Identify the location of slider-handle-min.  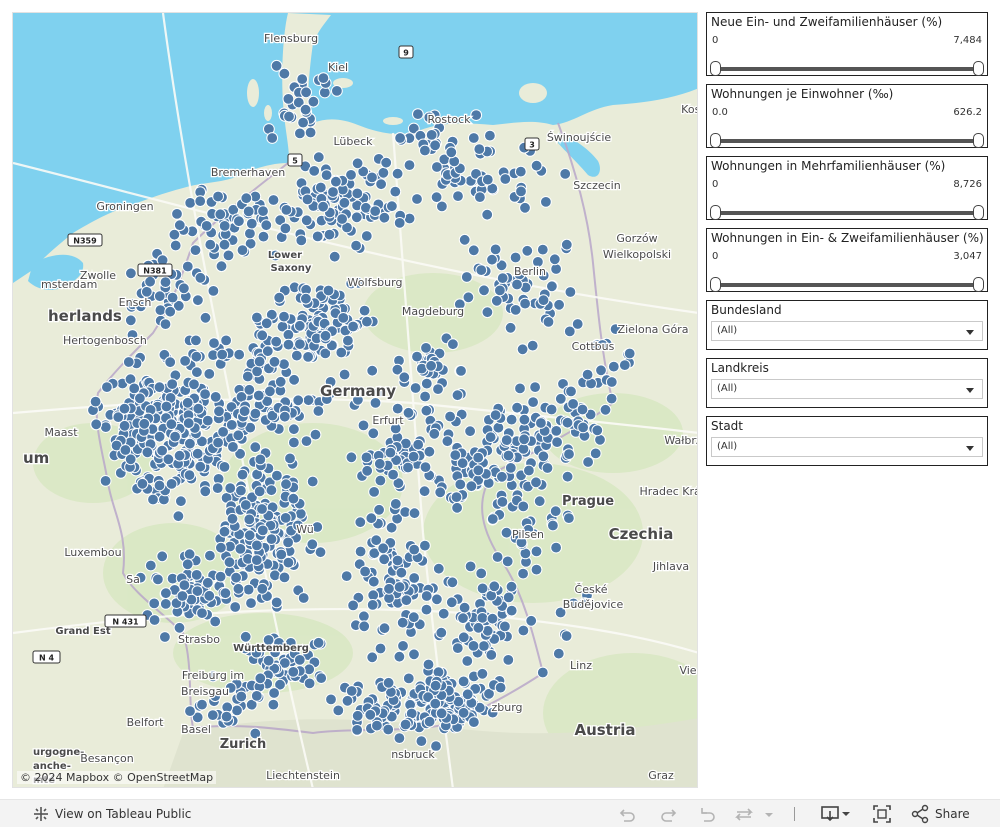
(715, 212).